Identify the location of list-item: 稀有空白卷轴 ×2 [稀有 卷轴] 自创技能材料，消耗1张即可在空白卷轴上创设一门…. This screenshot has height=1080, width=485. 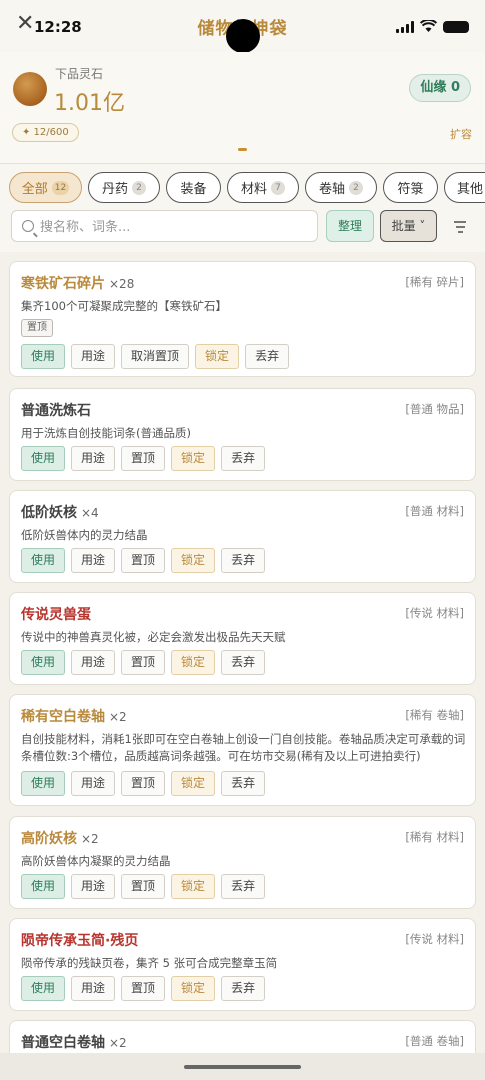
(242, 750).